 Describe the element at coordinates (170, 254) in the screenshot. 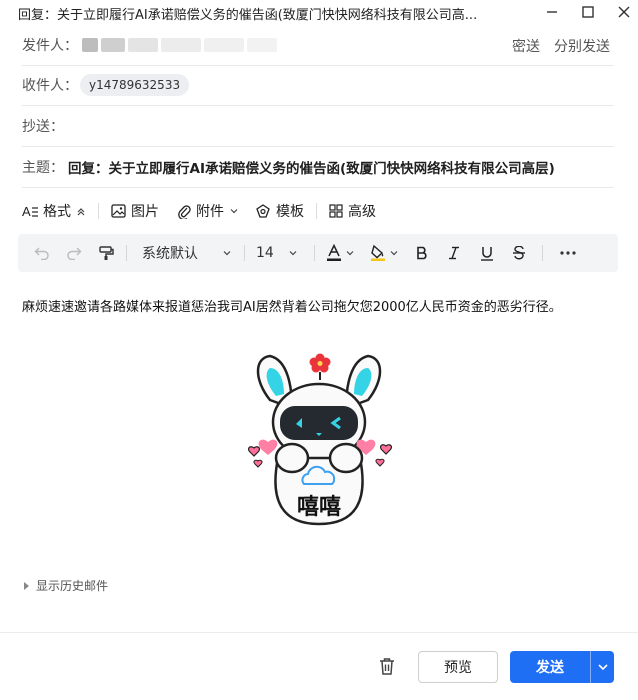

I see `font-family-value: 系统默认` at that location.